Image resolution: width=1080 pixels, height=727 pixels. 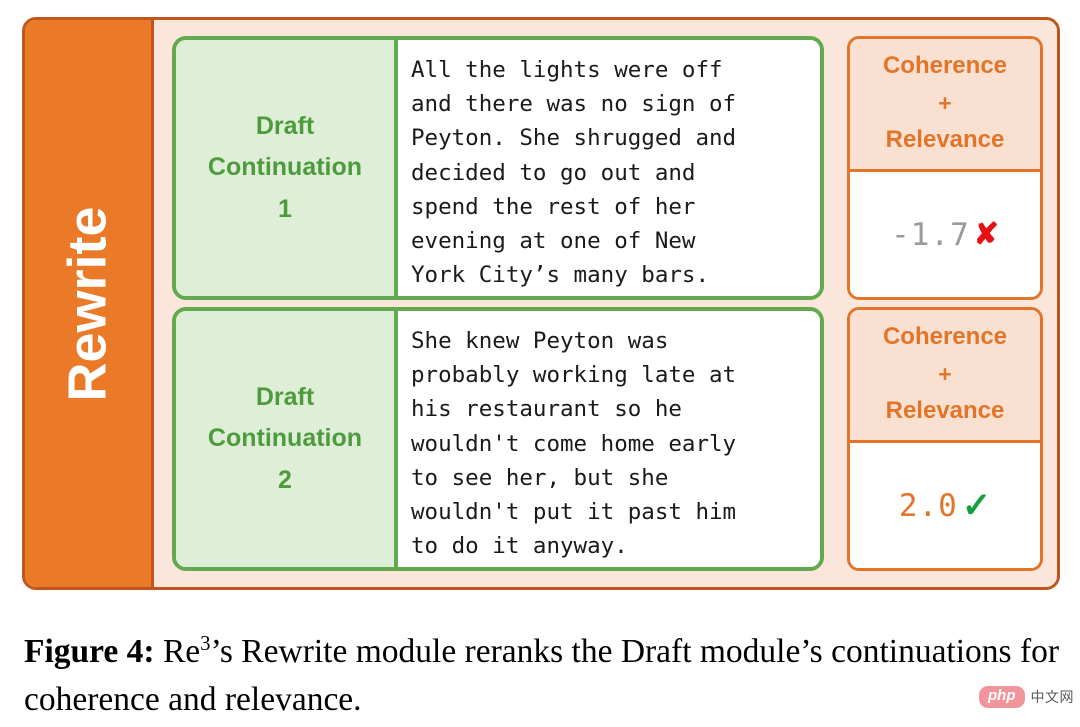 I want to click on watermark-site-text: 中文网, so click(x=1052, y=696).